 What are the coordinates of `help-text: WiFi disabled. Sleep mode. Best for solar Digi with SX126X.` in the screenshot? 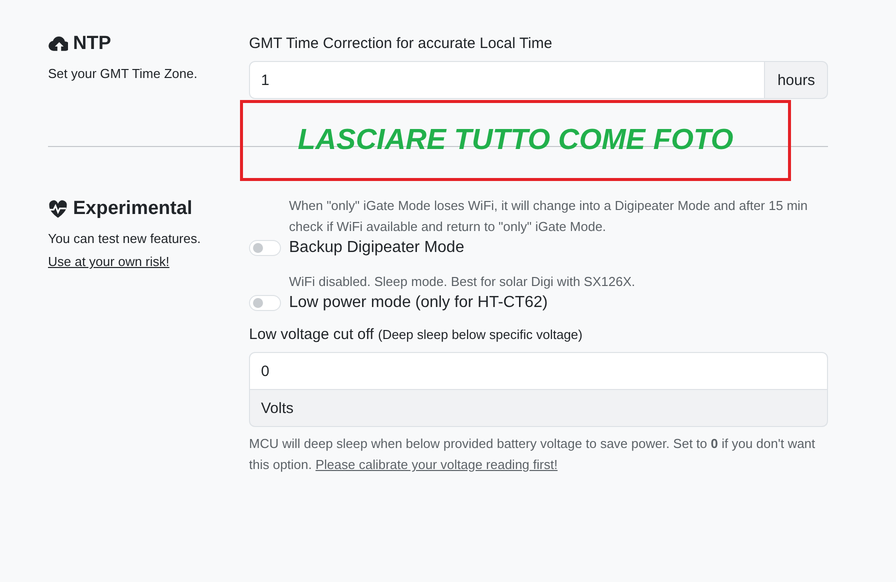 It's located at (462, 282).